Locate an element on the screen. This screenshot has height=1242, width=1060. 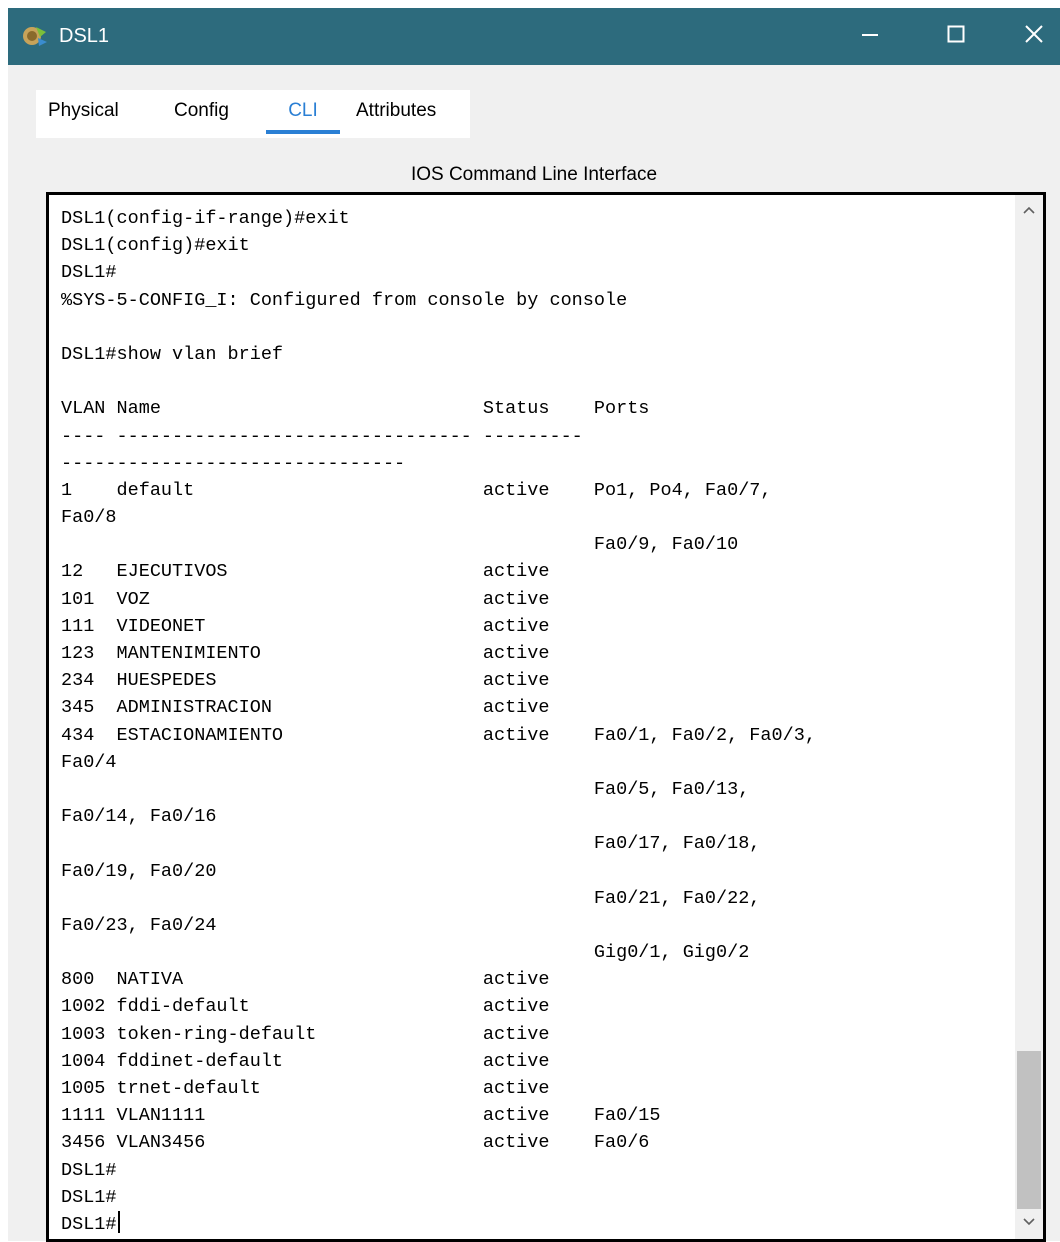
terminal-prompt-line: DSL1# is located at coordinates (533, 1224).